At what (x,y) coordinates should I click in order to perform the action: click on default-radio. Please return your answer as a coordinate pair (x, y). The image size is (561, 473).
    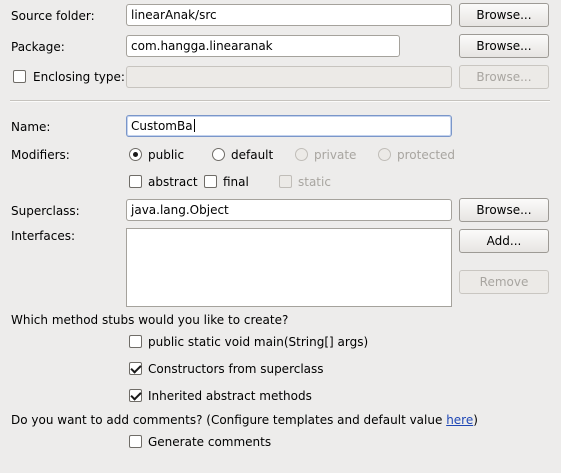
    Looking at the image, I should click on (218, 154).